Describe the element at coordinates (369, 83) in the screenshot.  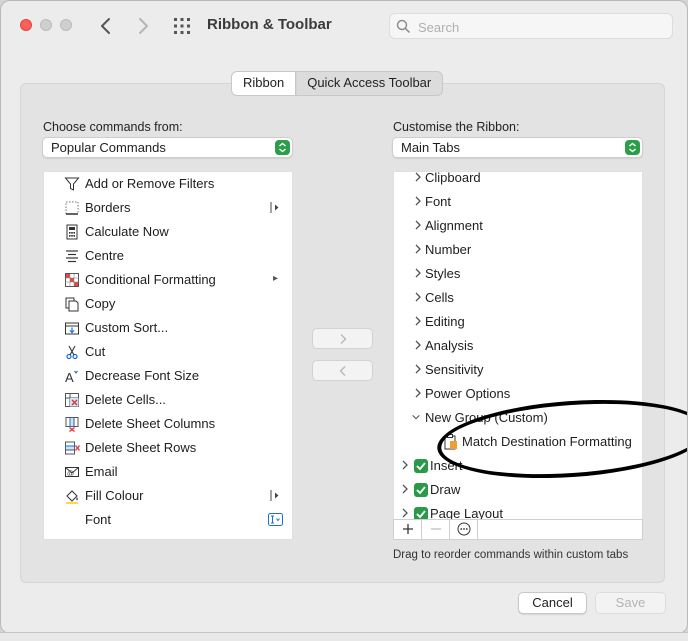
I see `tab-quick-access-toolbar: Quick Access Toolbar` at that location.